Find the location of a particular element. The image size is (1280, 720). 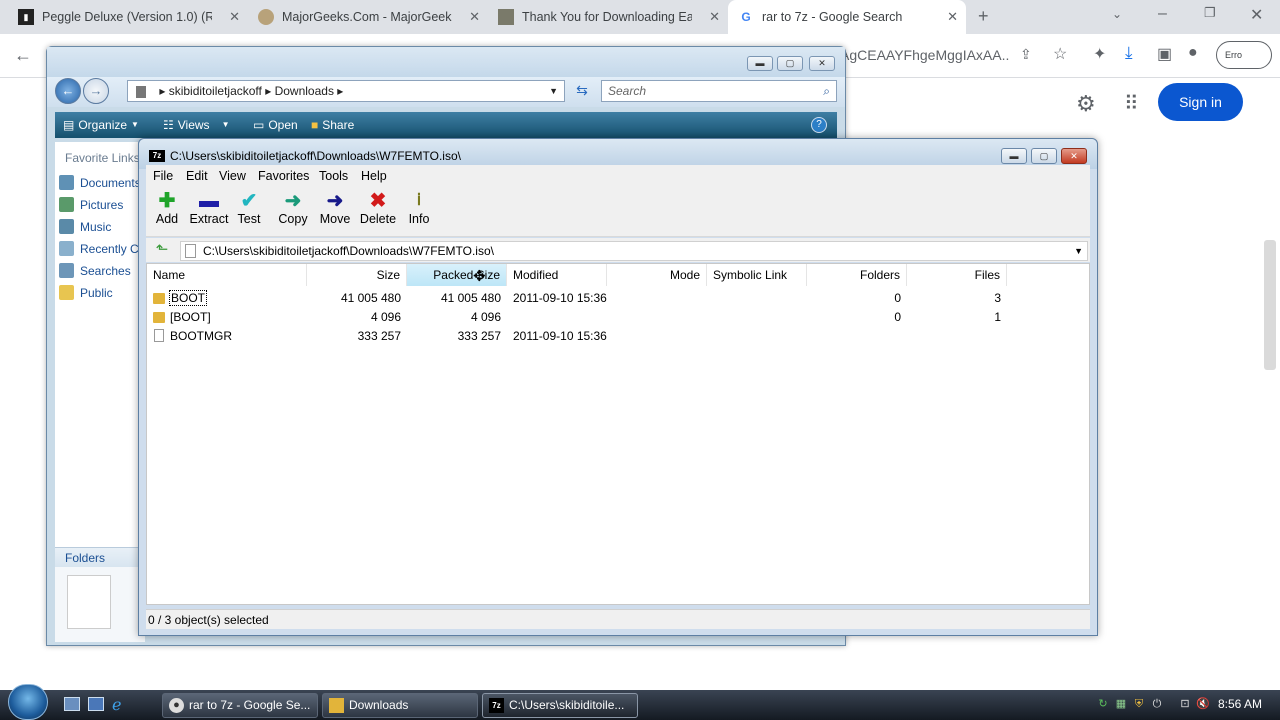

copy-button: ➜ Copy is located at coordinates (293, 208).